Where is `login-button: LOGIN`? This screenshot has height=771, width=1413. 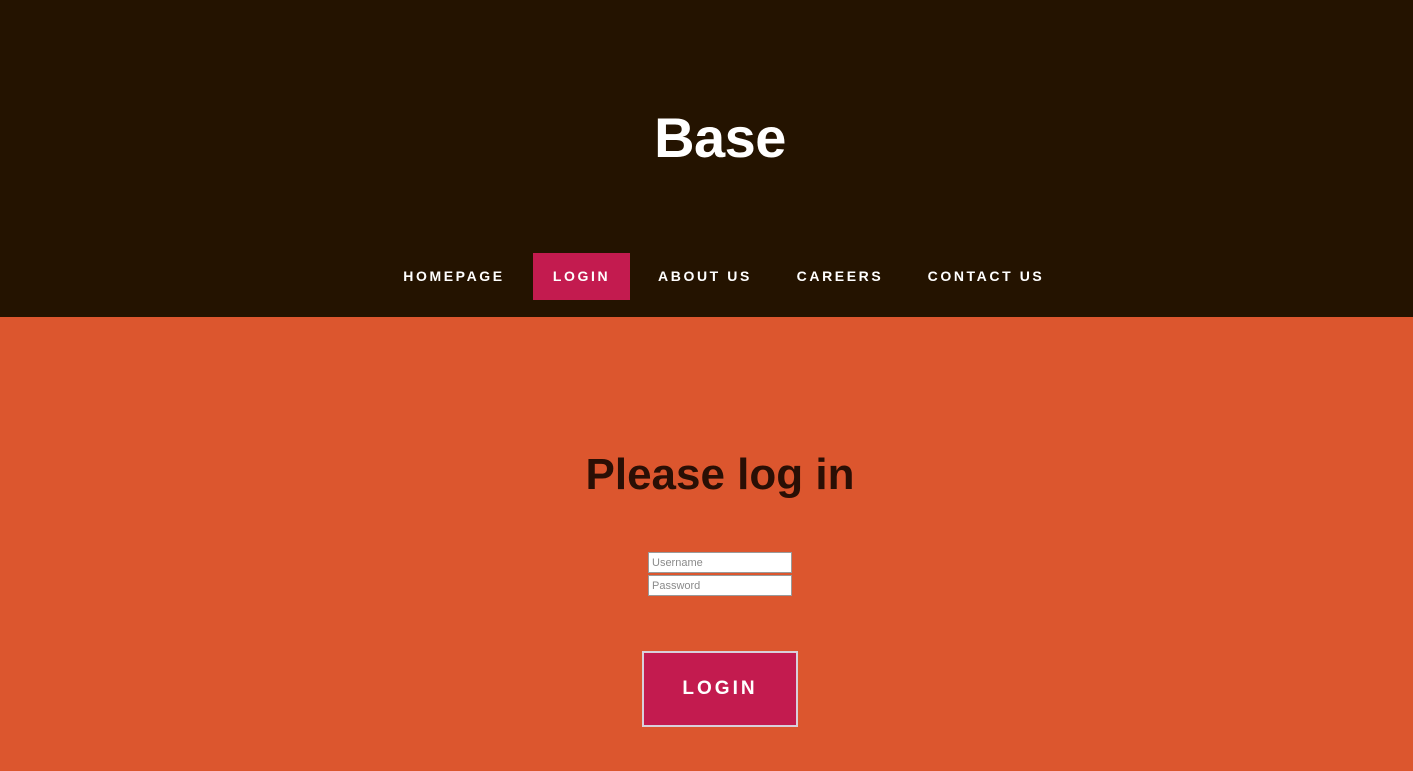
login-button: LOGIN is located at coordinates (720, 689).